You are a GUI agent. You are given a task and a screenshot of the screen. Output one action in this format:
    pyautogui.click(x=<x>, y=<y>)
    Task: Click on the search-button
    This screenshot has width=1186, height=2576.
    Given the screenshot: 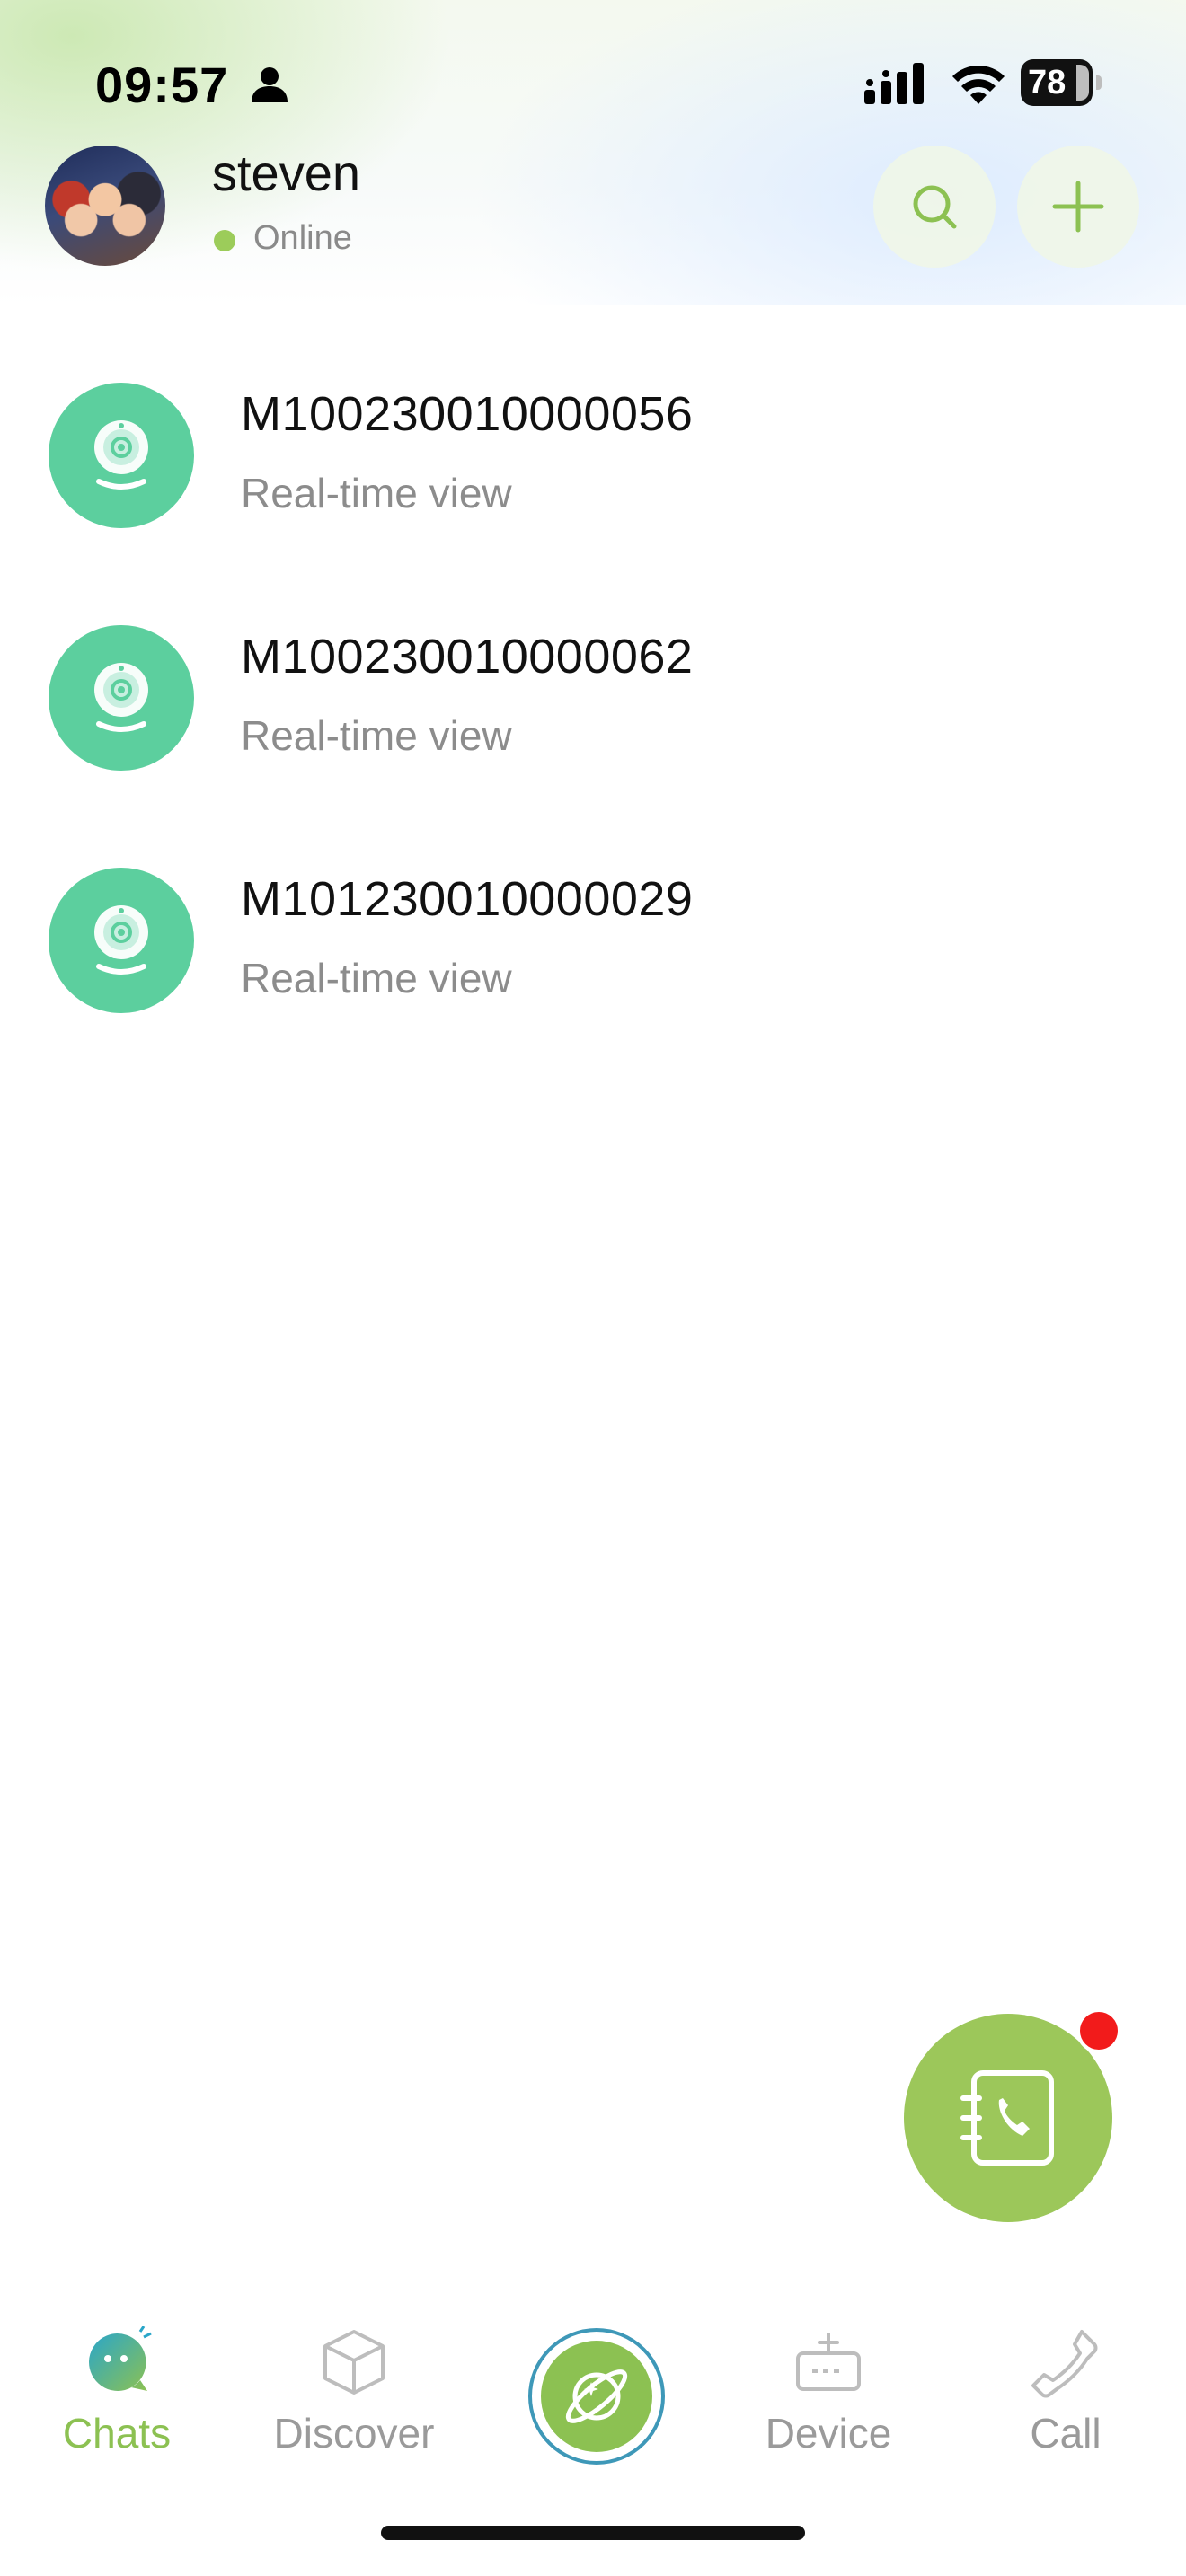 What is the action you would take?
    pyautogui.click(x=934, y=207)
    